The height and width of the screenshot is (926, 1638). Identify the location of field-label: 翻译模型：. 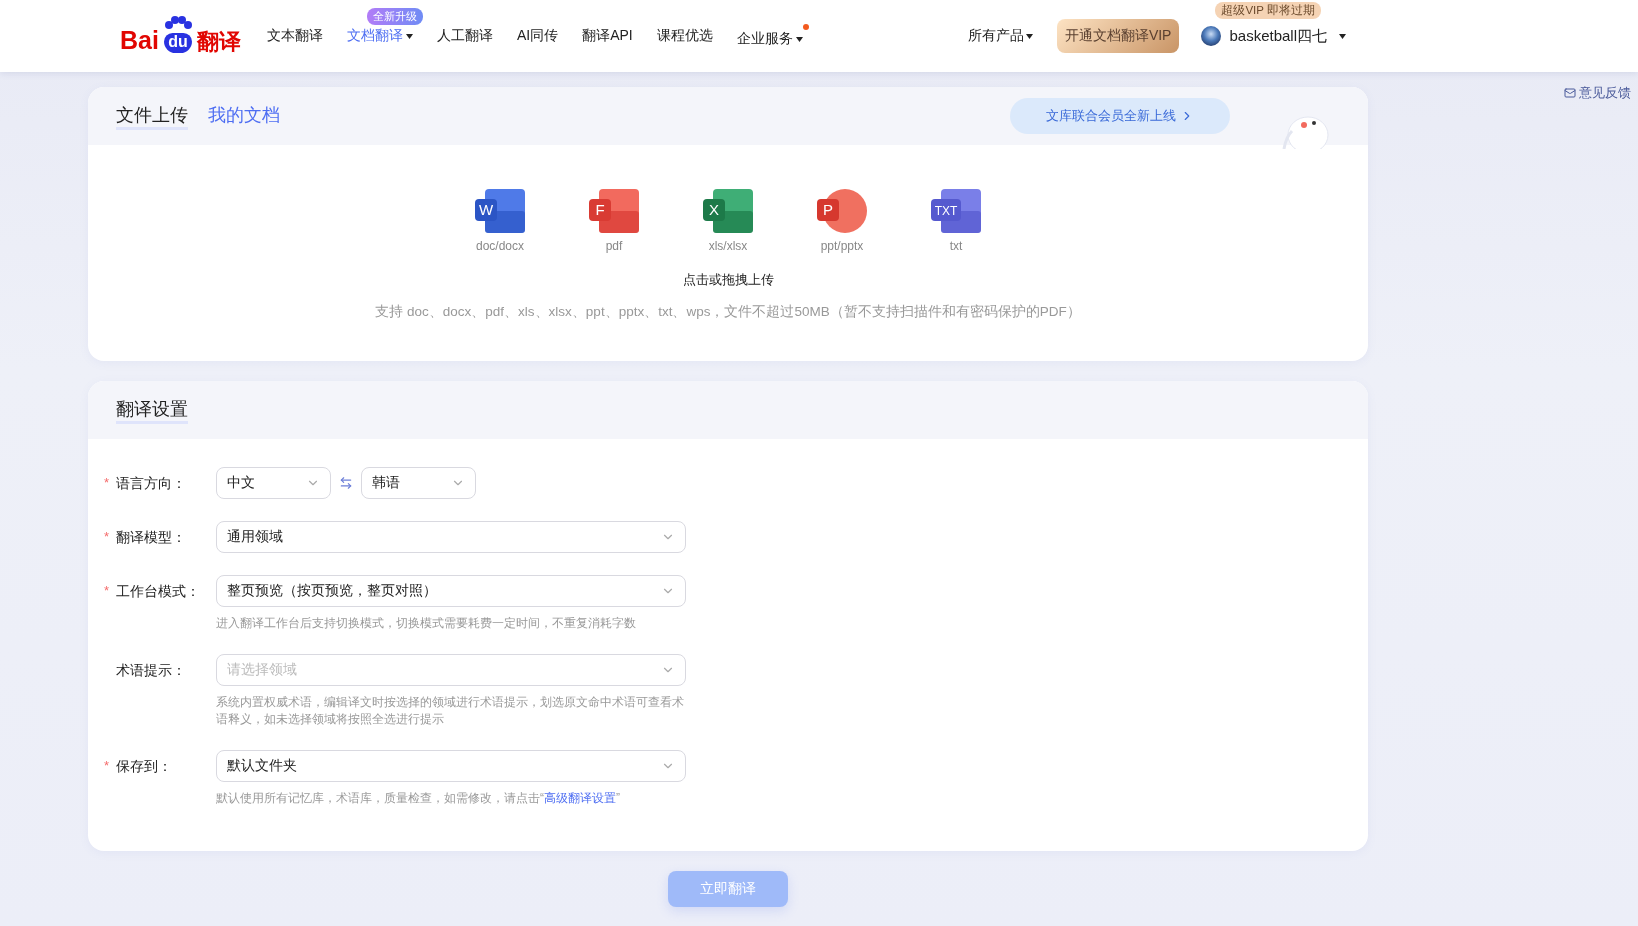
(151, 537).